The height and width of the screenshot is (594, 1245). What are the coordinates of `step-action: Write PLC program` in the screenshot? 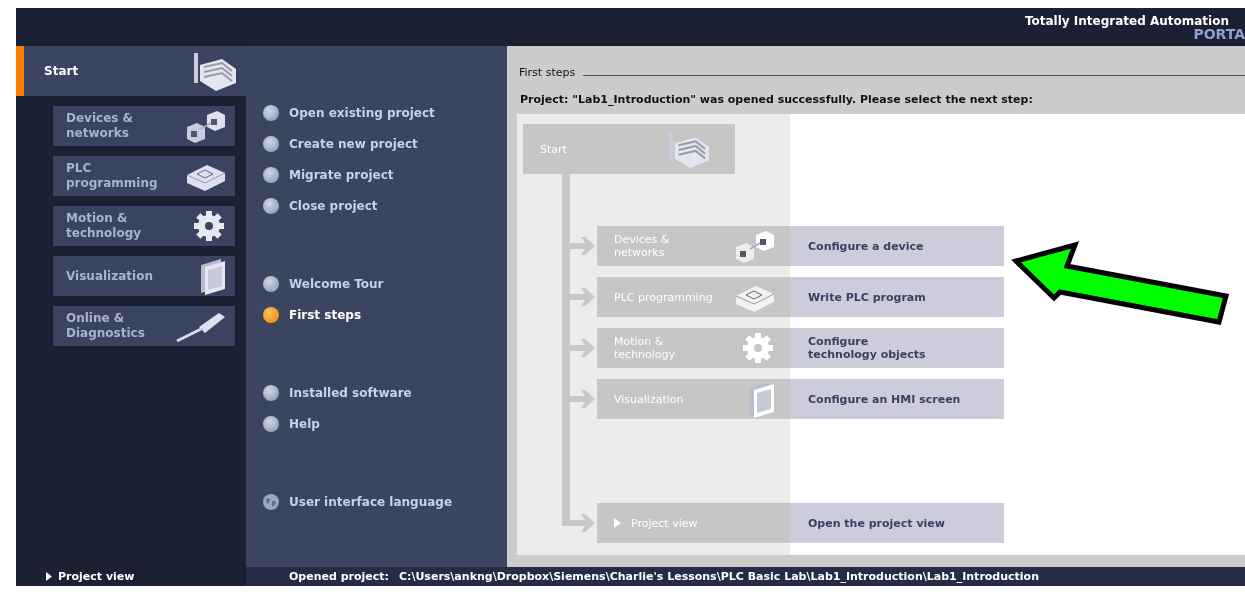 It's located at (867, 297).